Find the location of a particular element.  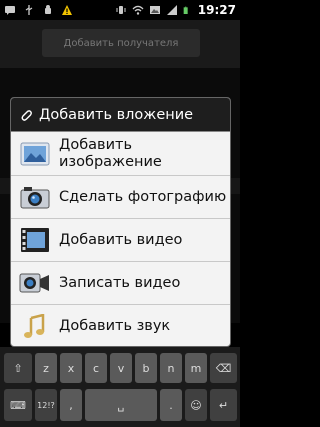

space-key: ␣ is located at coordinates (121, 405).